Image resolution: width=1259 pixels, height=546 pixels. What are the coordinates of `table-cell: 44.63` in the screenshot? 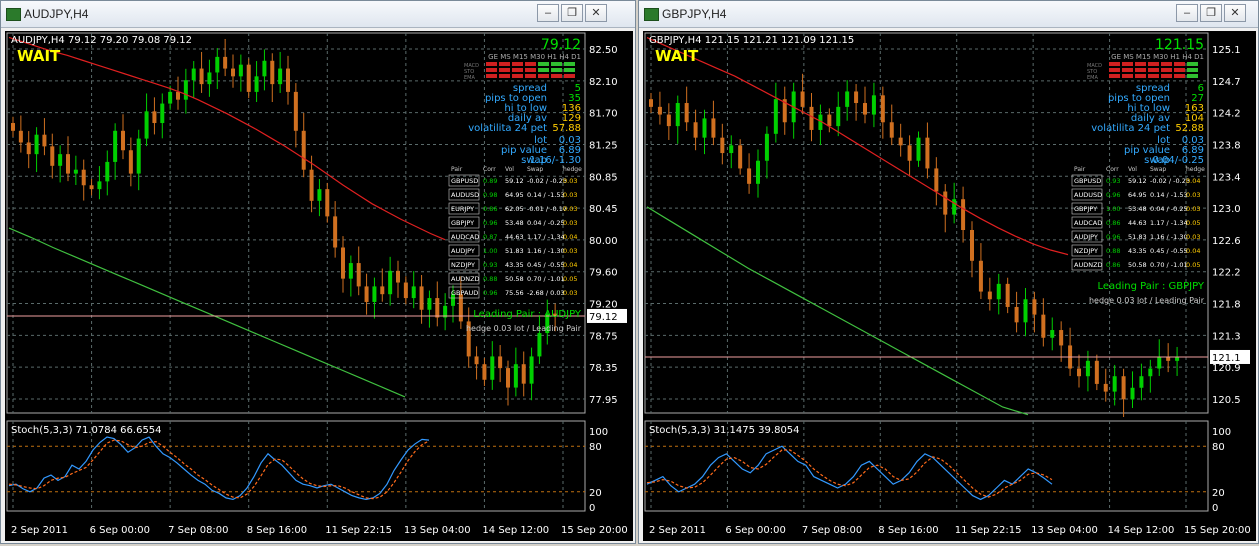 It's located at (514, 237).